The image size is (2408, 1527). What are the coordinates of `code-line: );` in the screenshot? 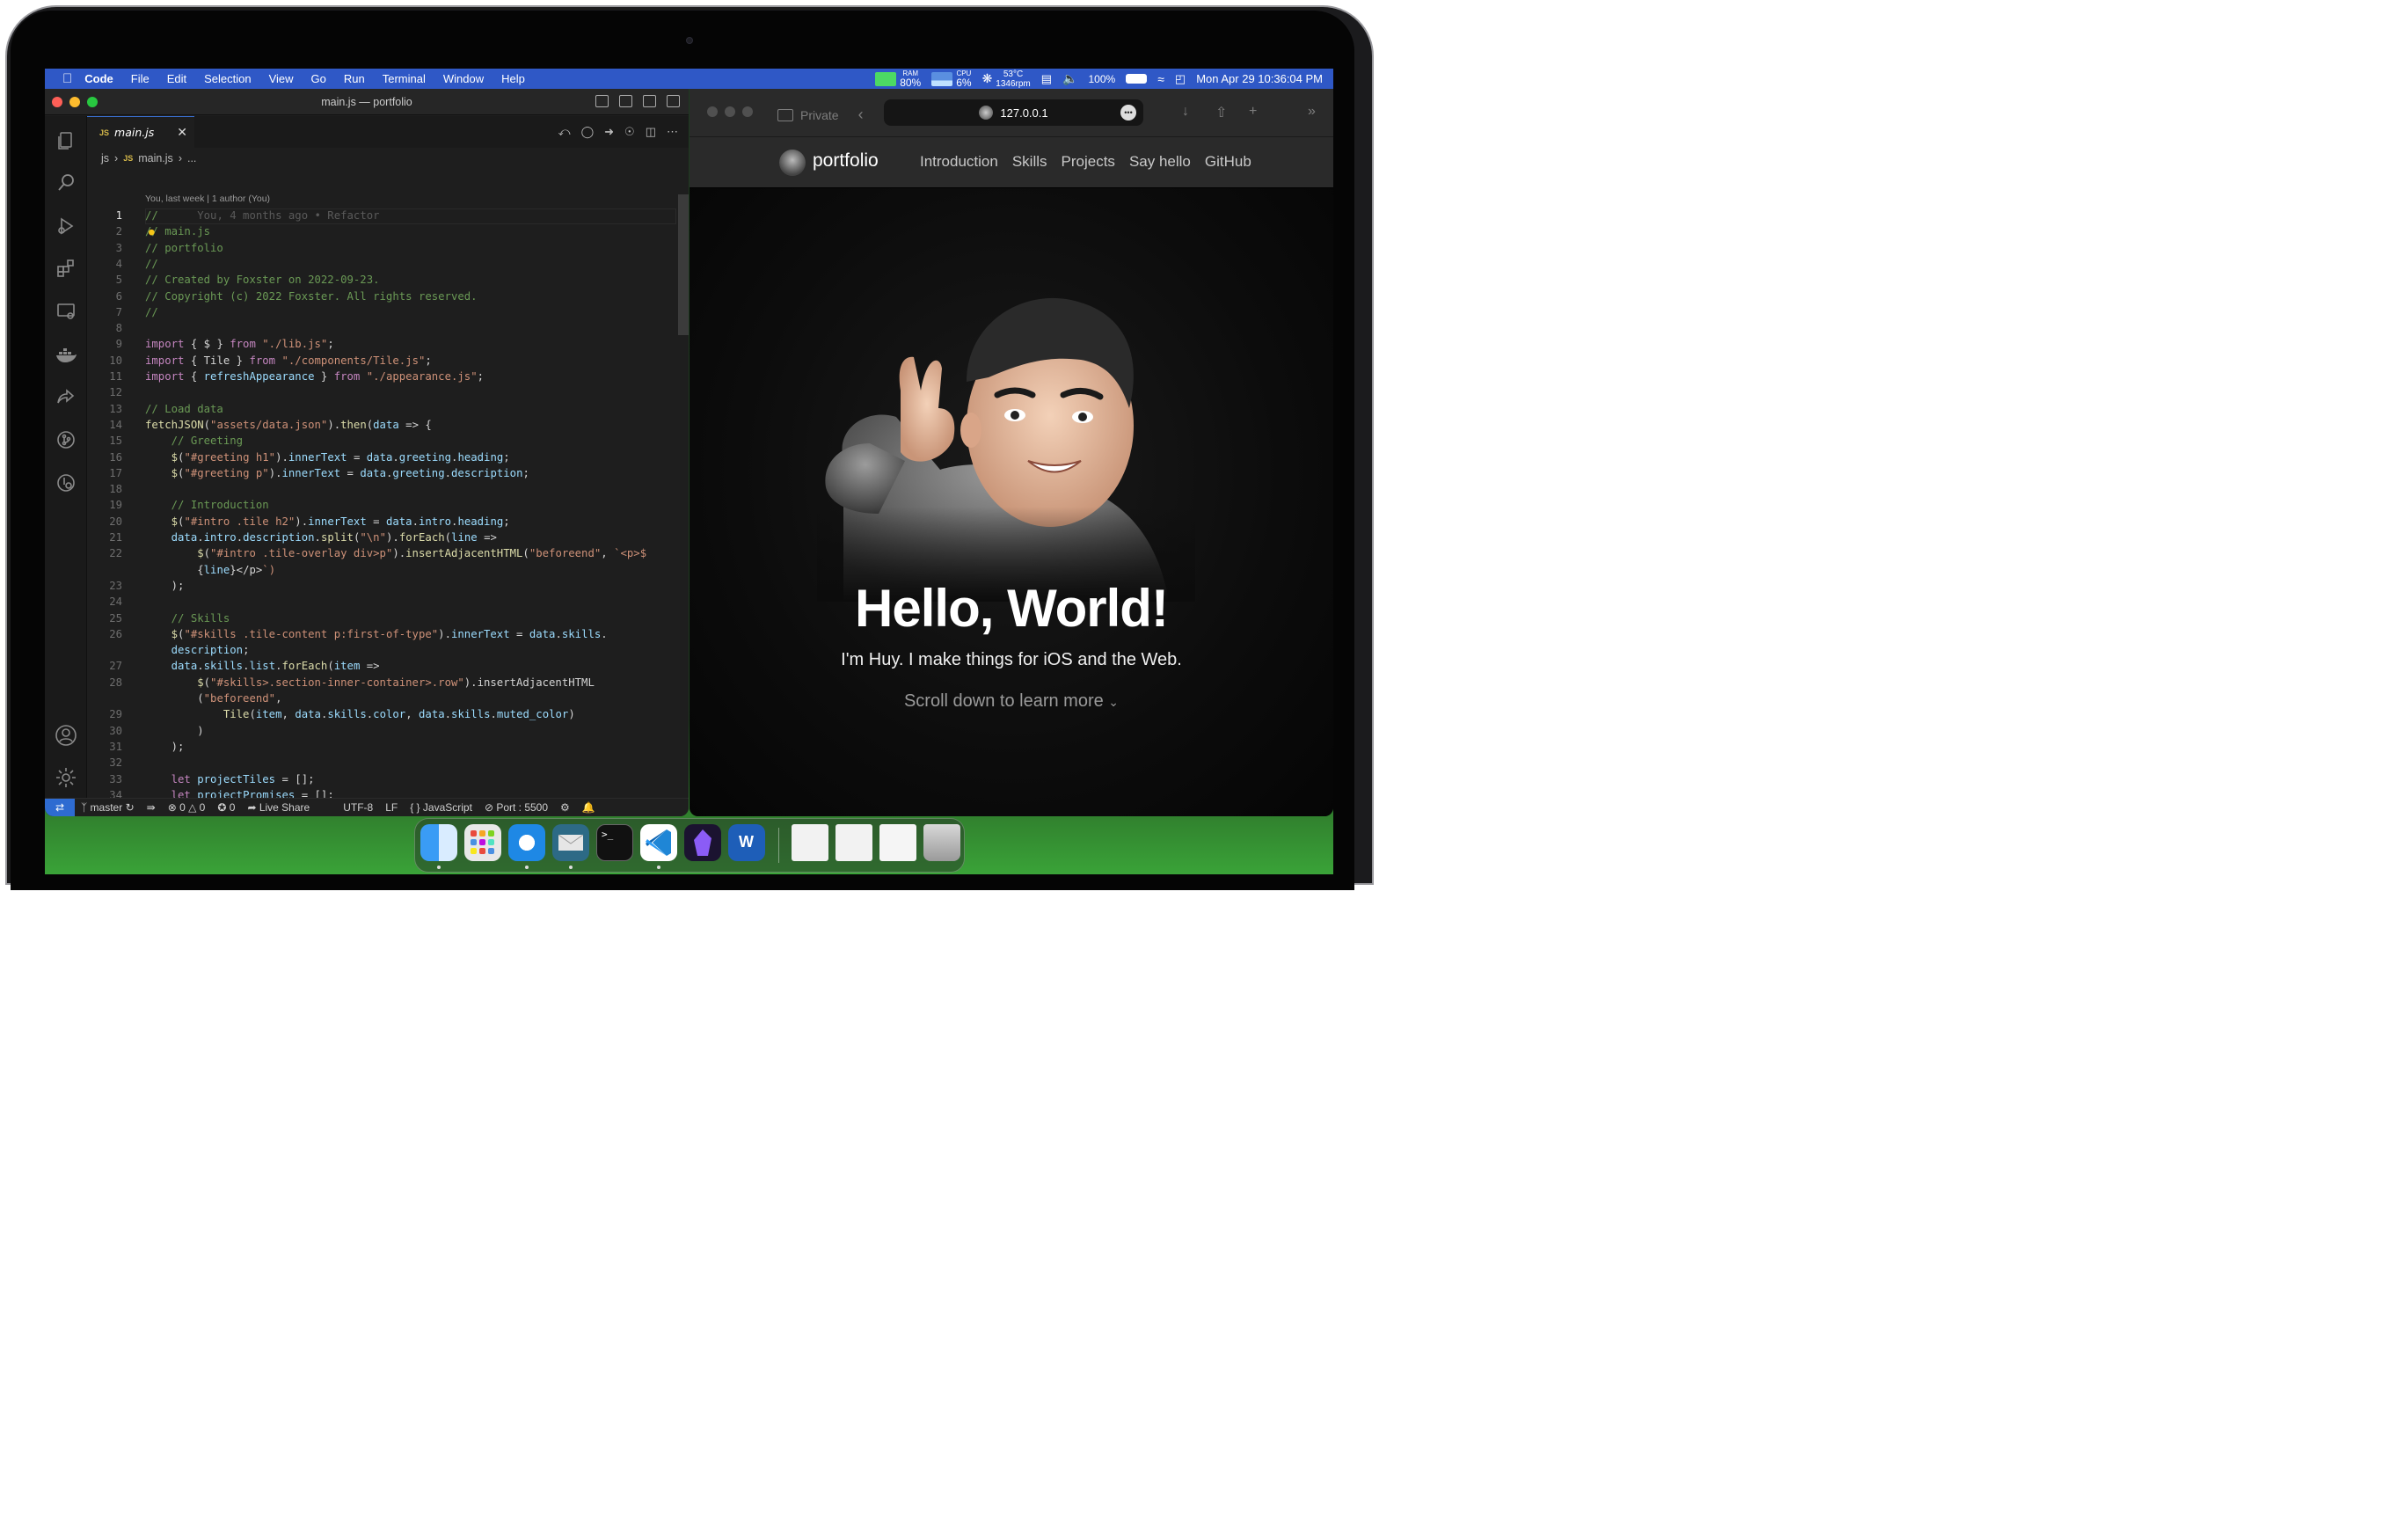 It's located at (165, 747).